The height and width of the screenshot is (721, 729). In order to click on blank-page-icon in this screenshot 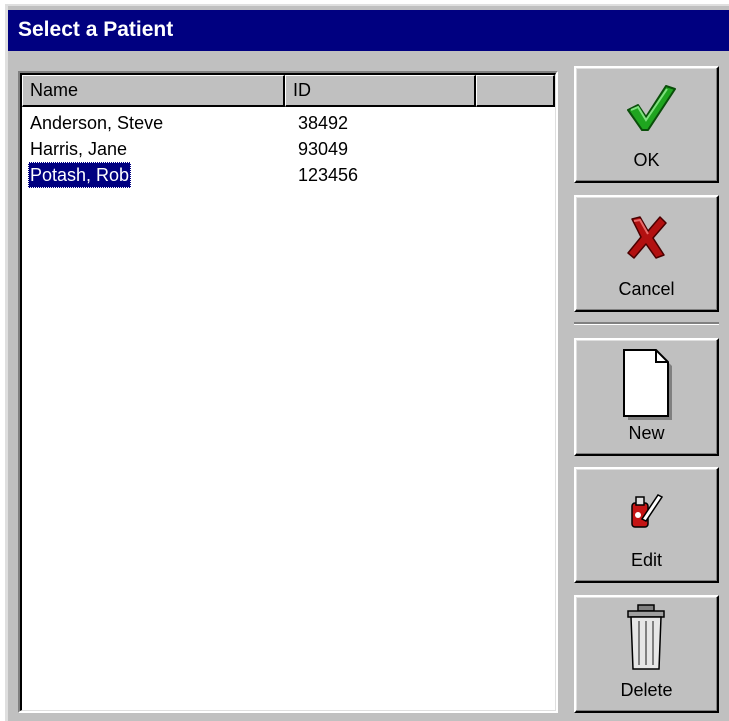, I will do `click(647, 384)`.